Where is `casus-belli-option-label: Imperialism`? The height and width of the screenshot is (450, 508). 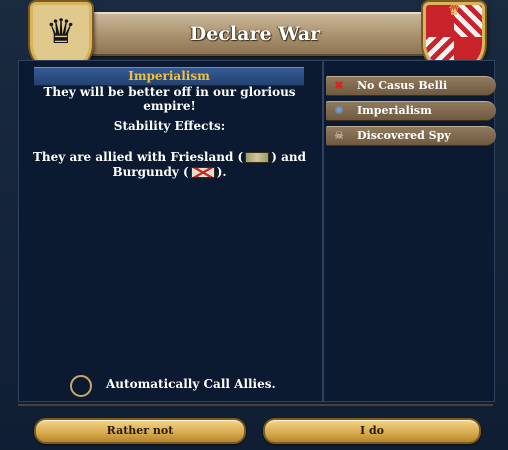
casus-belli-option-label: Imperialism is located at coordinates (394, 110).